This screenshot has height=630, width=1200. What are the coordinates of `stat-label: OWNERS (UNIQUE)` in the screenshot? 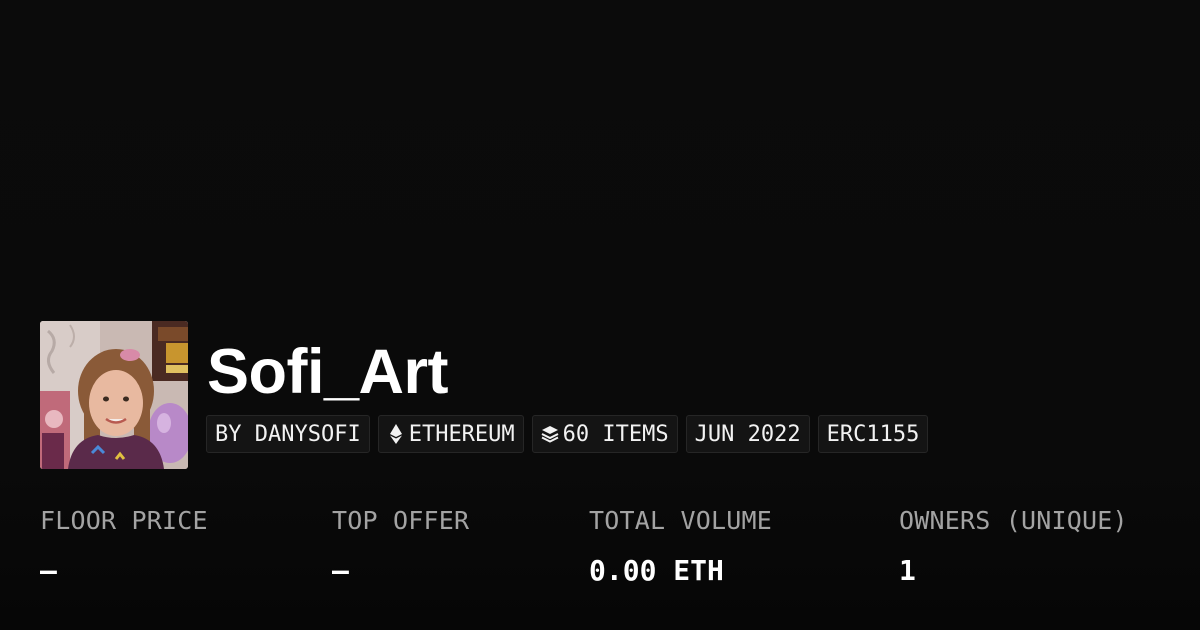 It's located at (1013, 520).